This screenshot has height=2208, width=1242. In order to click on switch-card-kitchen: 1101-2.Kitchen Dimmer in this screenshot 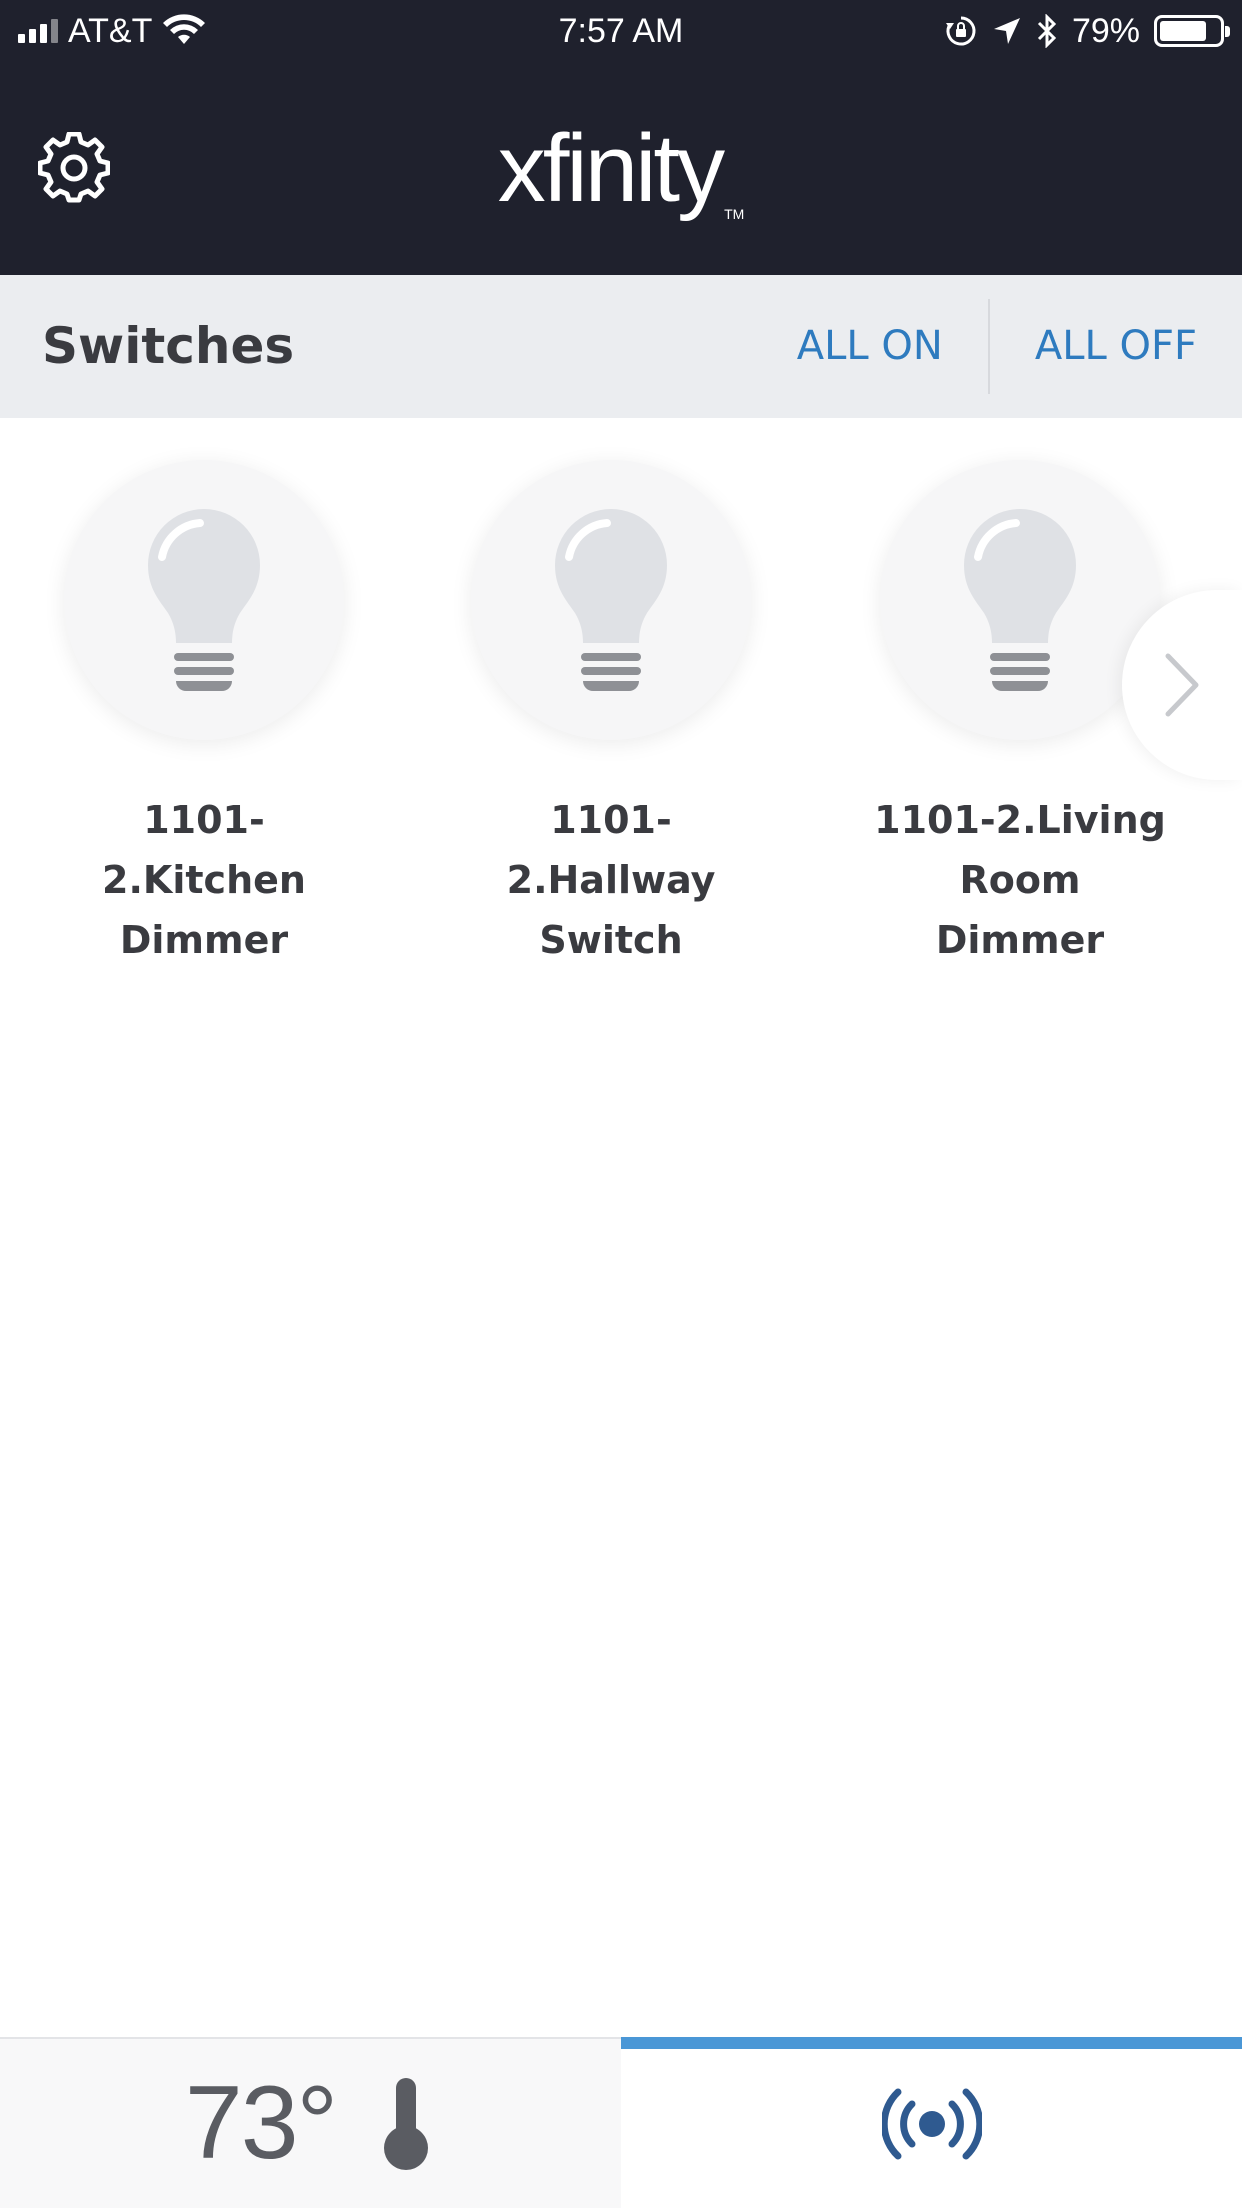, I will do `click(204, 715)`.